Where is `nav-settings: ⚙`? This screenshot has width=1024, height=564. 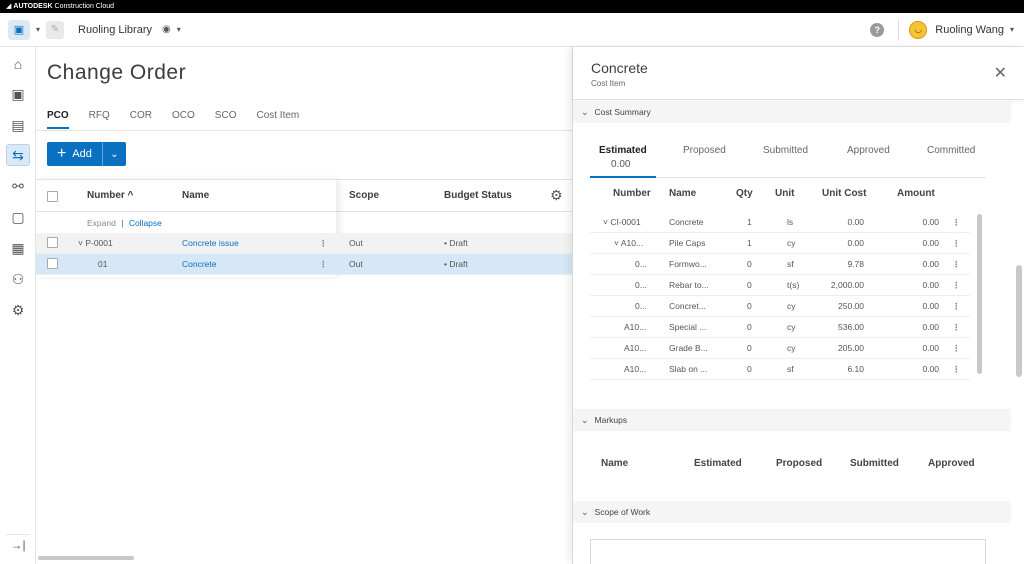 nav-settings: ⚙ is located at coordinates (18, 310).